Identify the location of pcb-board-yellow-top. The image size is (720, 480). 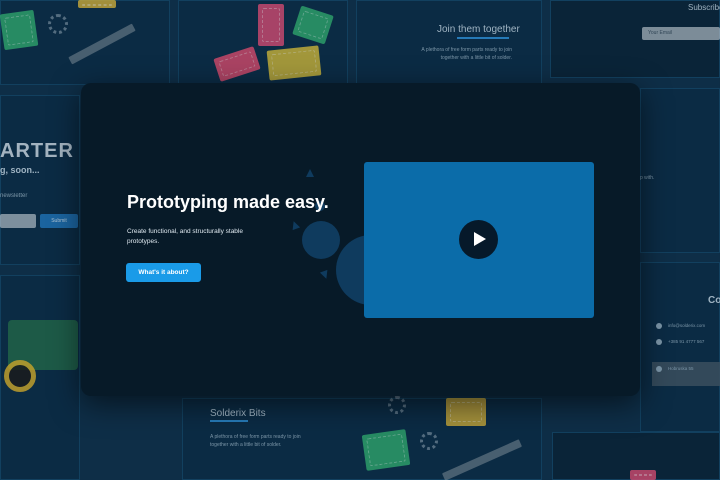
(294, 63).